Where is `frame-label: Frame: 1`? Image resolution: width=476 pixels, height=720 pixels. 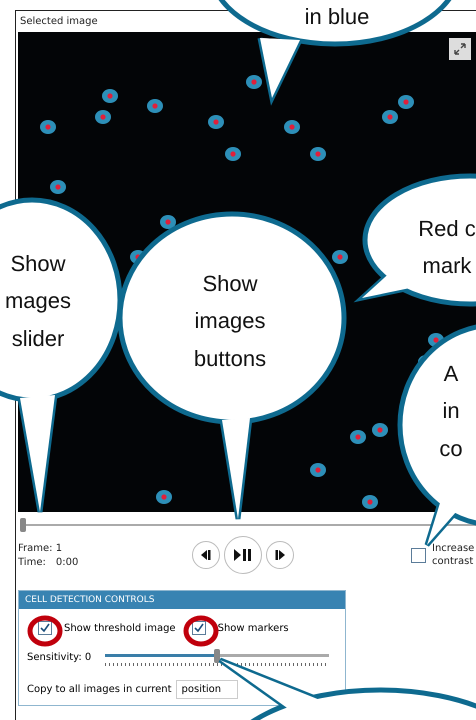 frame-label: Frame: 1 is located at coordinates (41, 548).